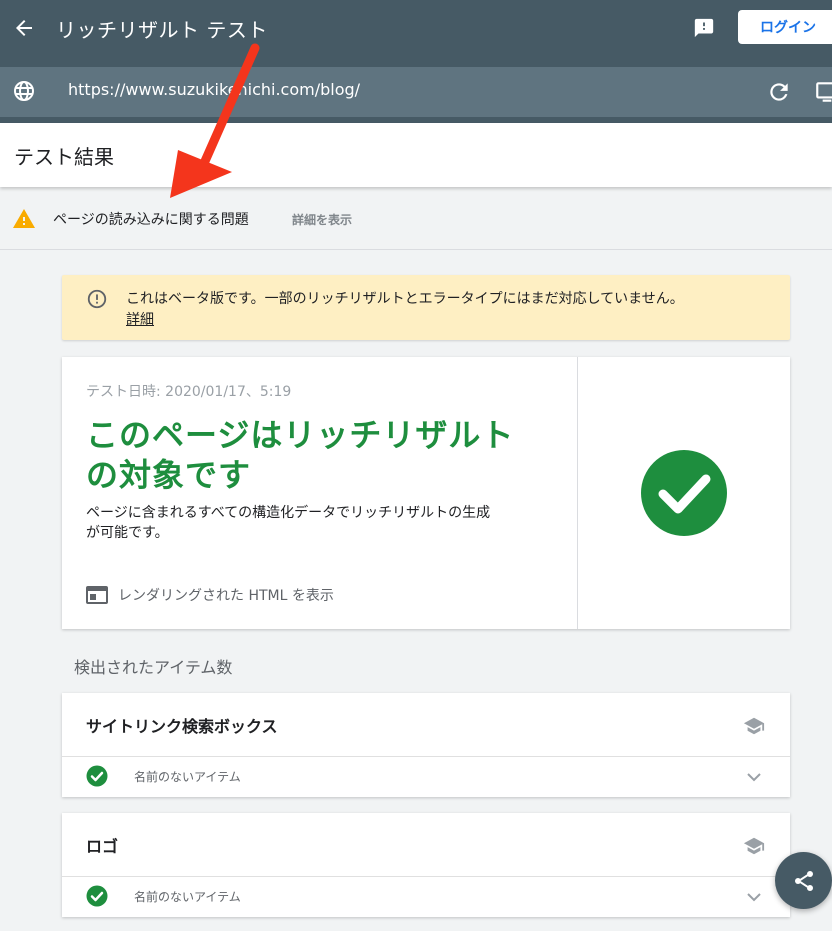  Describe the element at coordinates (823, 92) in the screenshot. I see `device-icon` at that location.